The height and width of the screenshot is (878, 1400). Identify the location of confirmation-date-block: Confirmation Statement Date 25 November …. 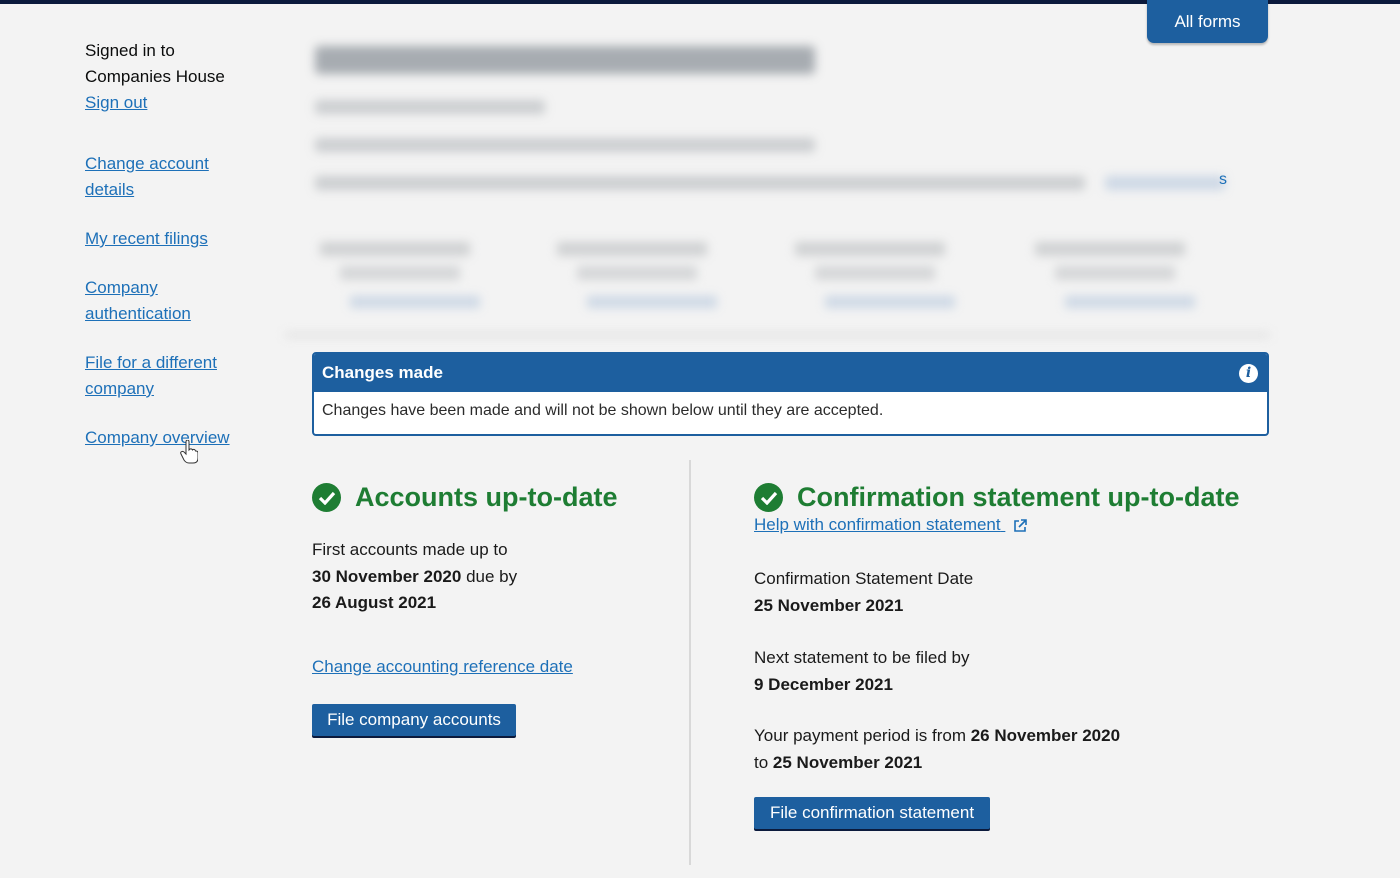
(864, 592).